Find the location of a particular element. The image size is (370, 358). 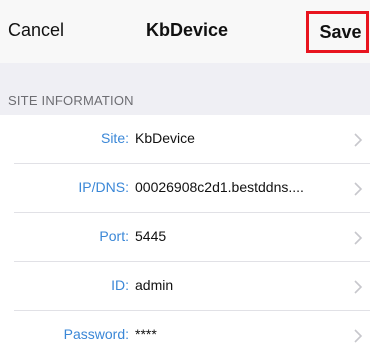

save-button: Save is located at coordinates (337, 32).